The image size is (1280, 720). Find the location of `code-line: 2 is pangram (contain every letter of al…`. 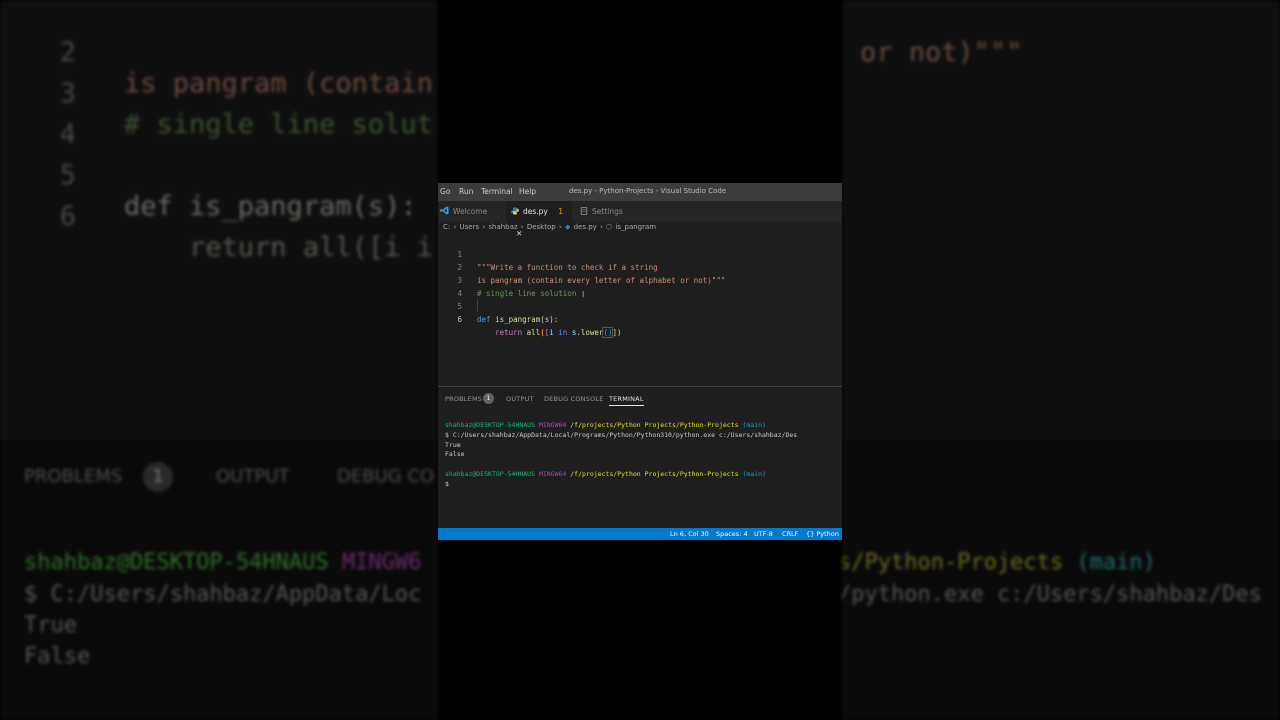

code-line: 2 is pangram (contain every letter of al… is located at coordinates (640, 266).